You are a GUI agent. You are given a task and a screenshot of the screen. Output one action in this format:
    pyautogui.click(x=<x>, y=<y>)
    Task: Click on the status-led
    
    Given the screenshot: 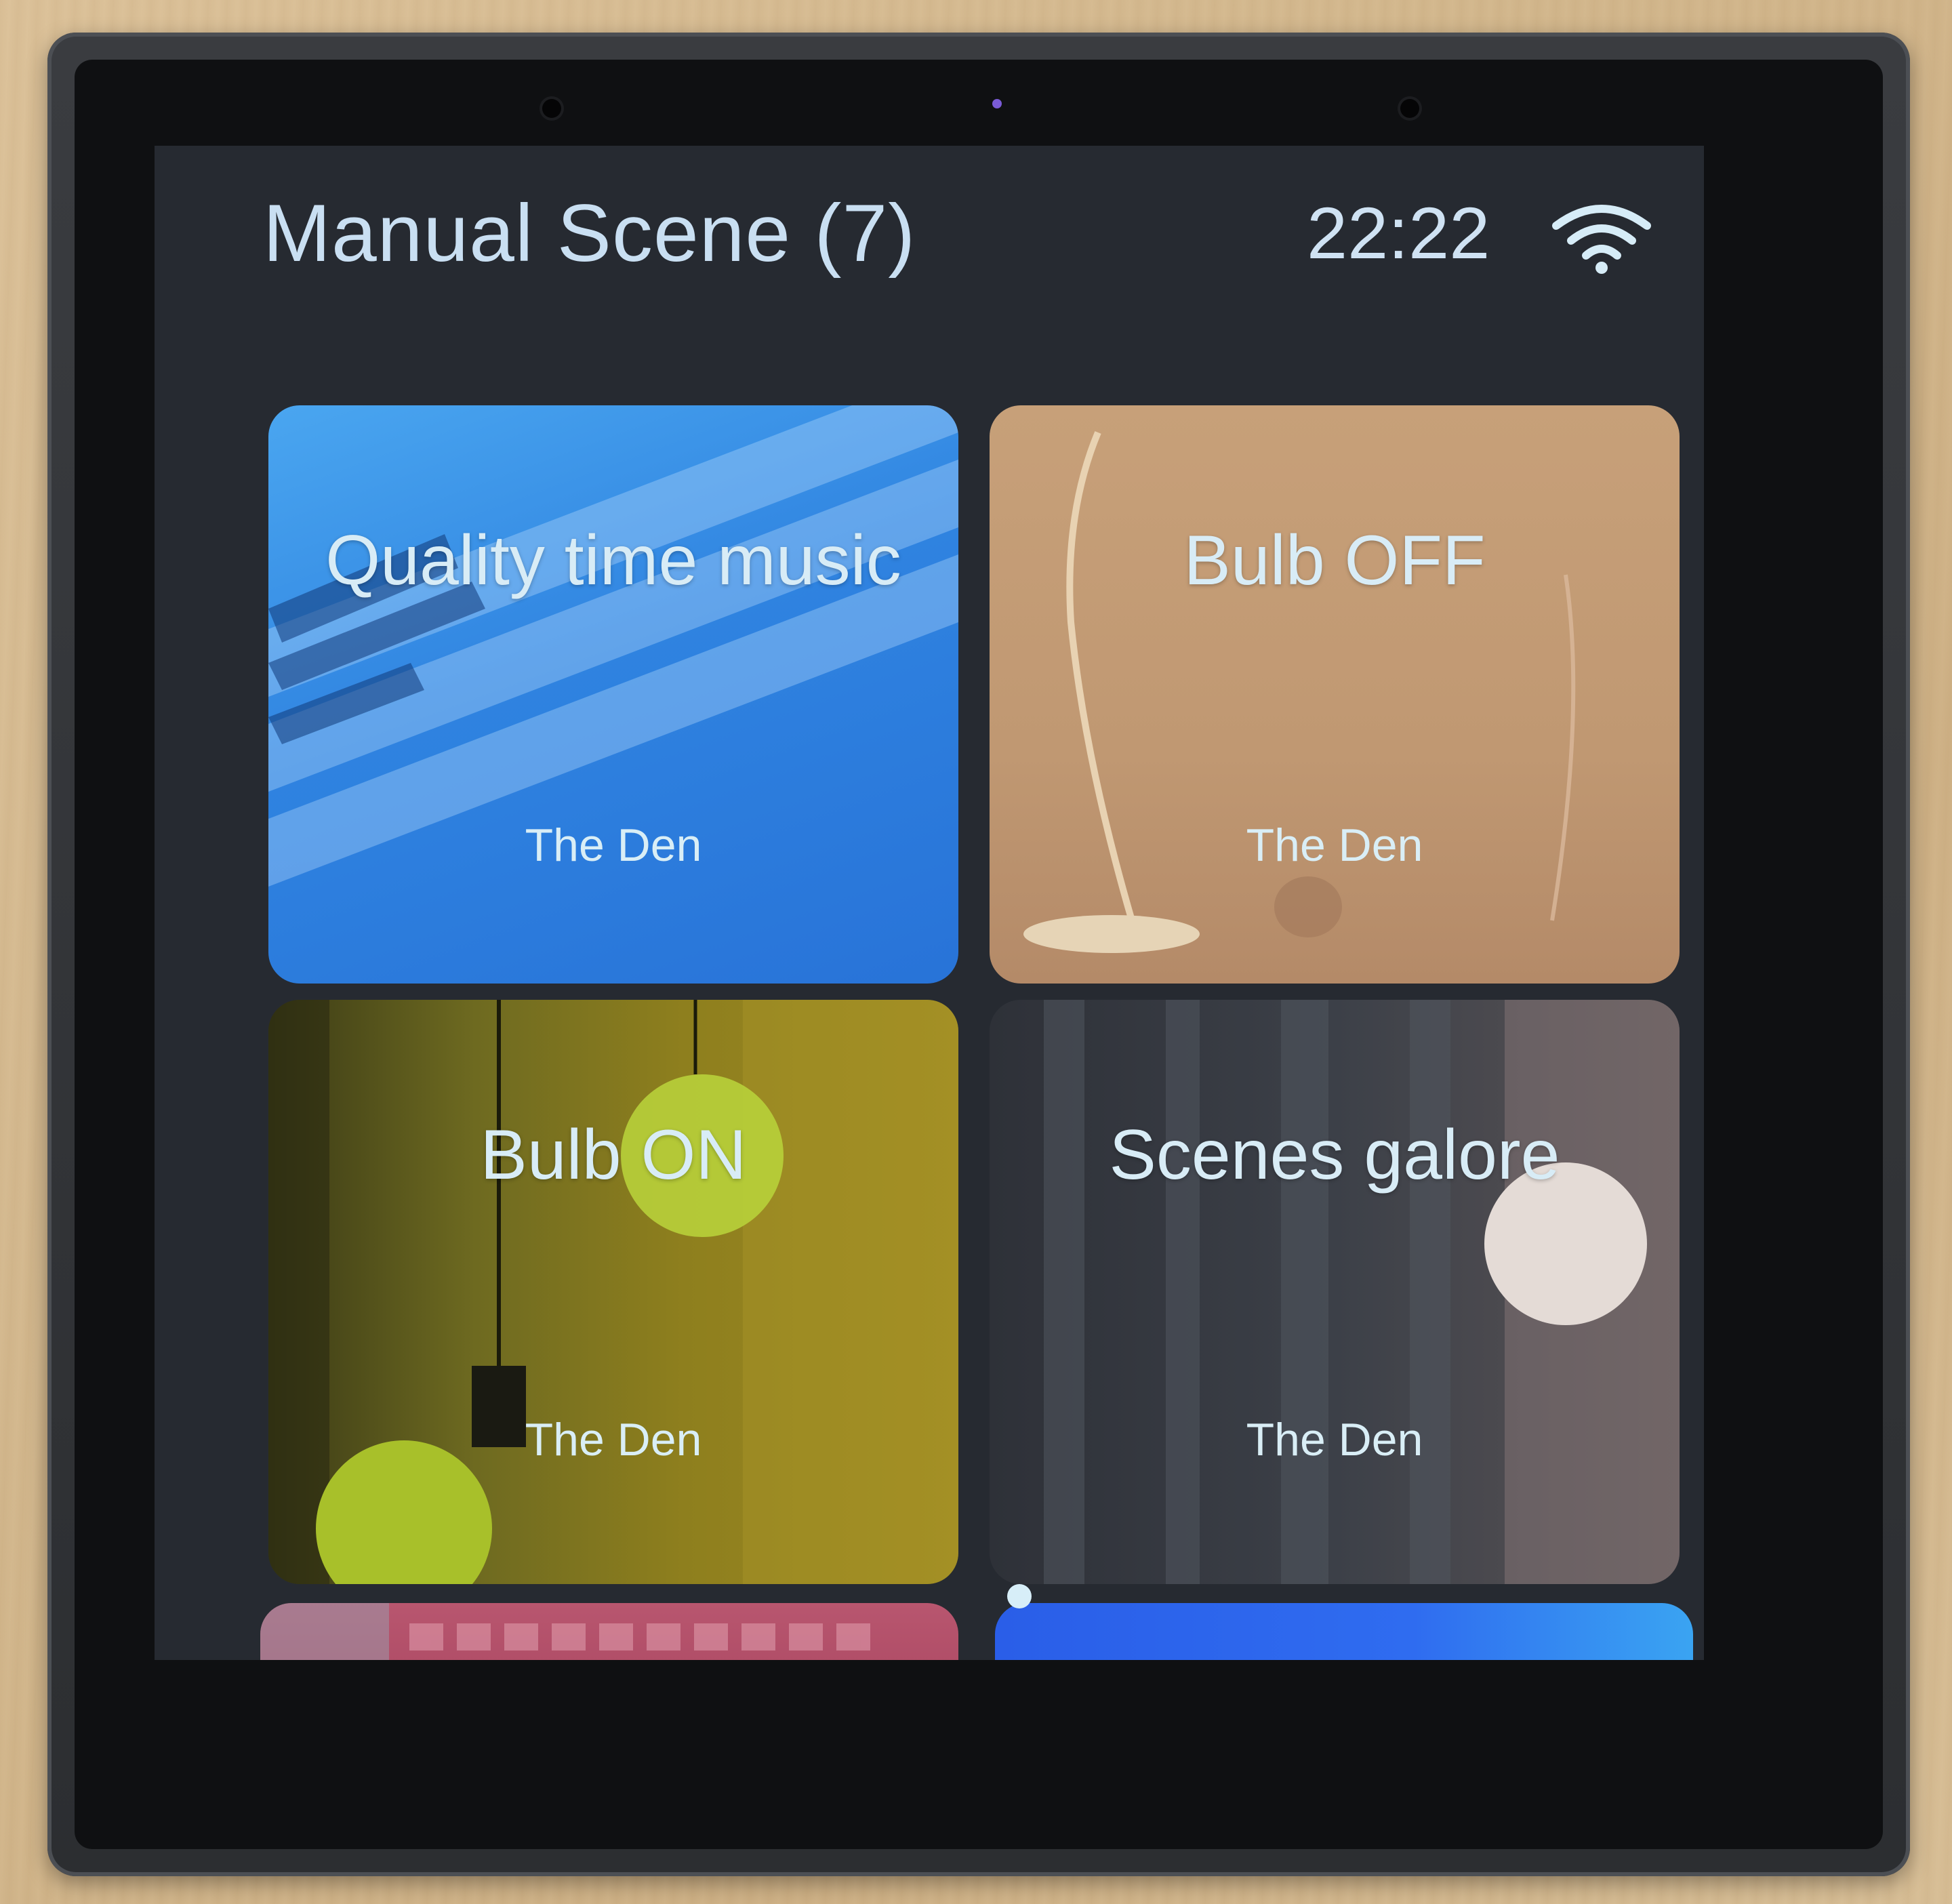 What is the action you would take?
    pyautogui.click(x=997, y=103)
    